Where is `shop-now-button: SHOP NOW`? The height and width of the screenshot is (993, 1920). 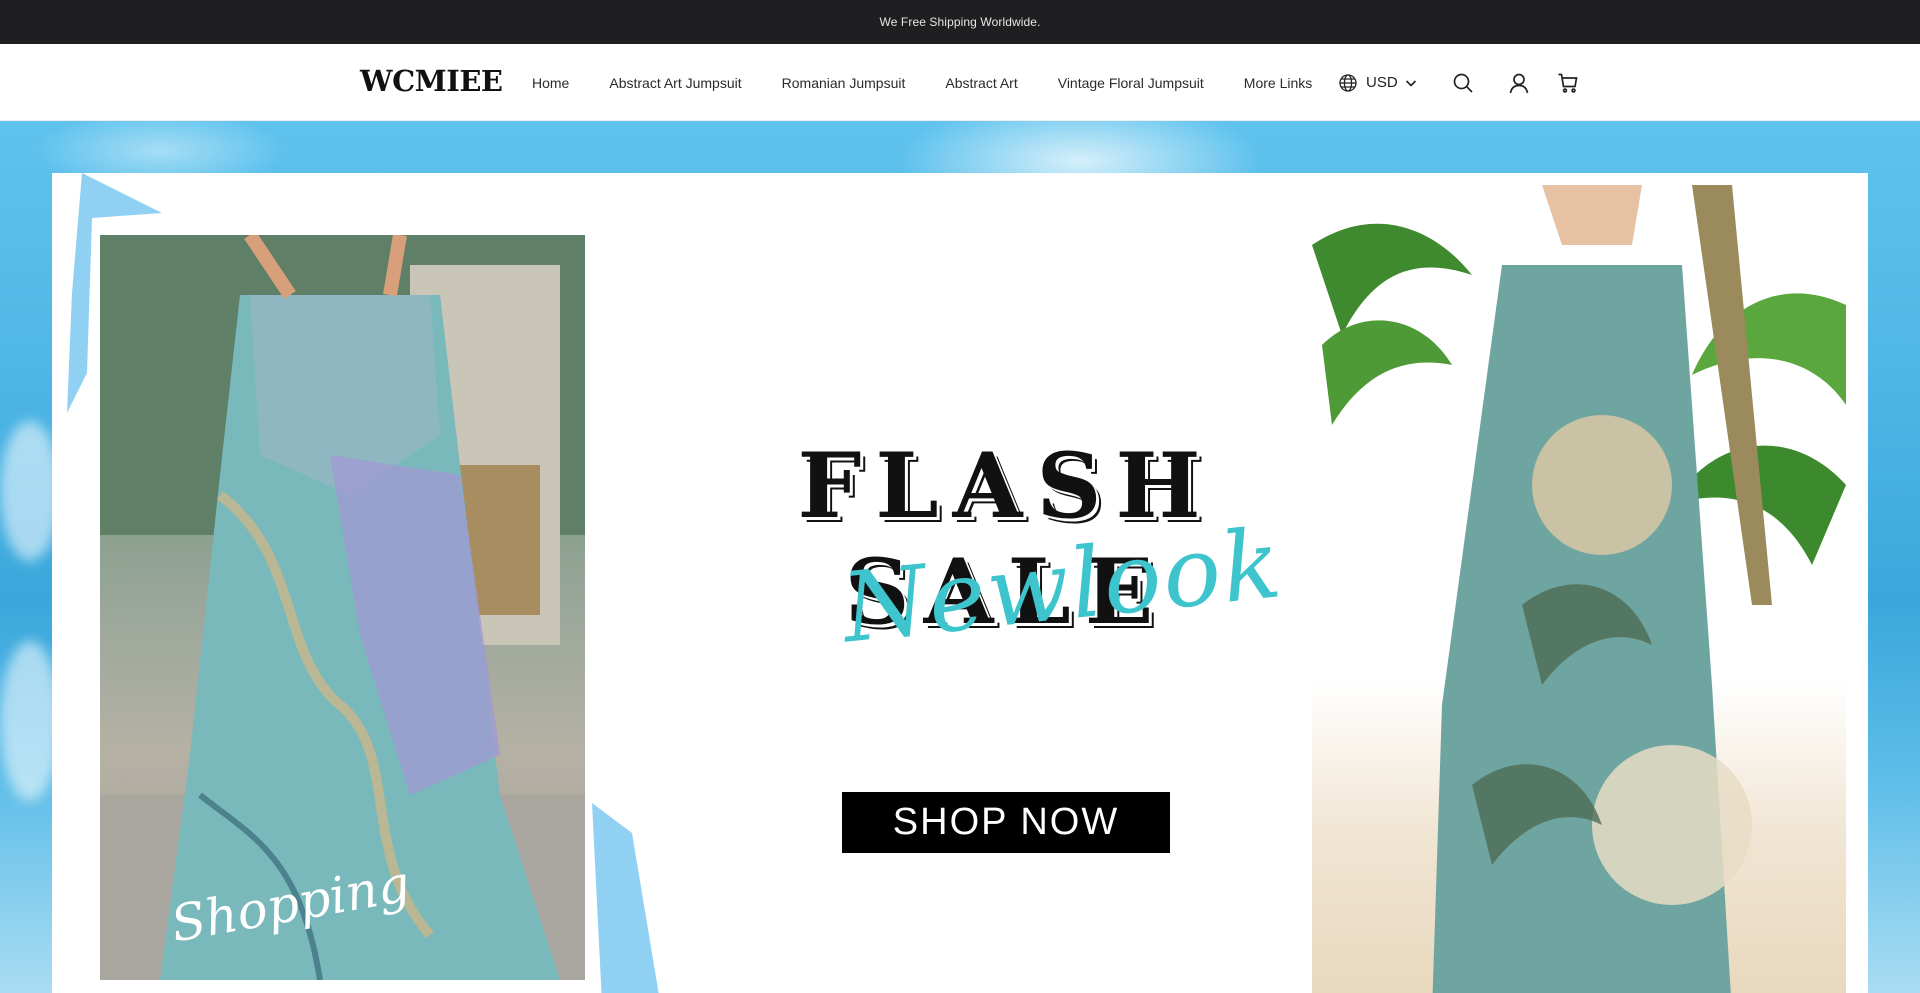 shop-now-button: SHOP NOW is located at coordinates (1006, 822).